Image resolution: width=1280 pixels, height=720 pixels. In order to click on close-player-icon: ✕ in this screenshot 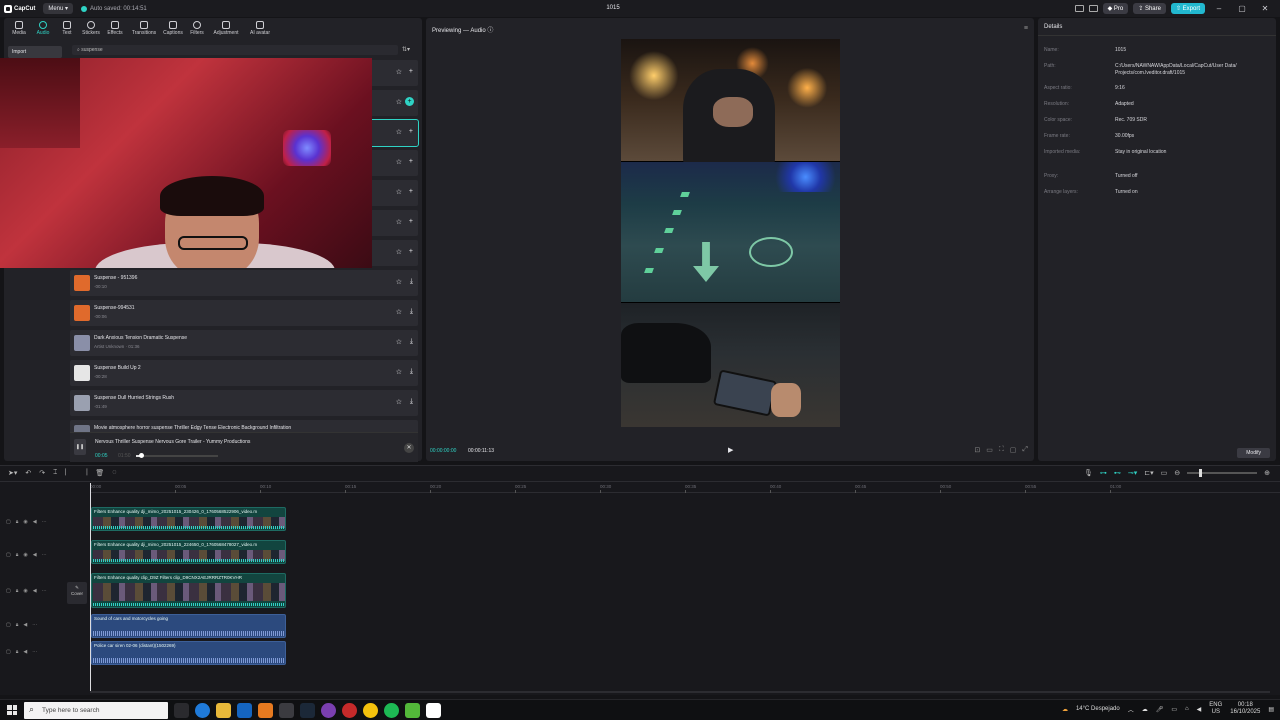, I will do `click(409, 448)`.